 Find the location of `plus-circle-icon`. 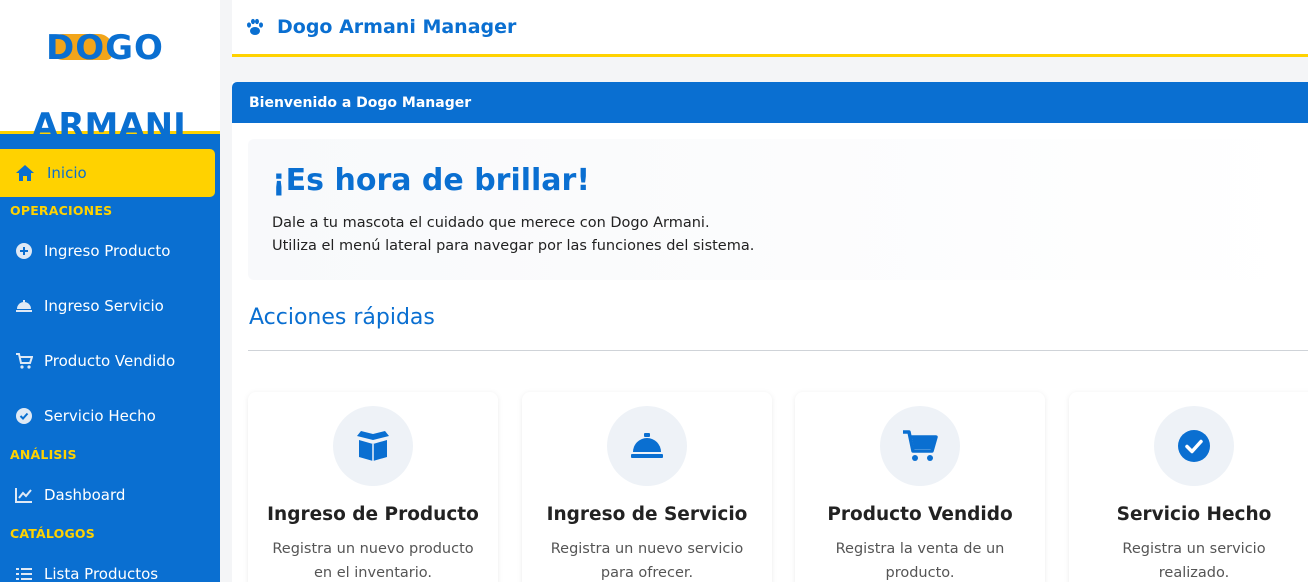

plus-circle-icon is located at coordinates (24, 251).